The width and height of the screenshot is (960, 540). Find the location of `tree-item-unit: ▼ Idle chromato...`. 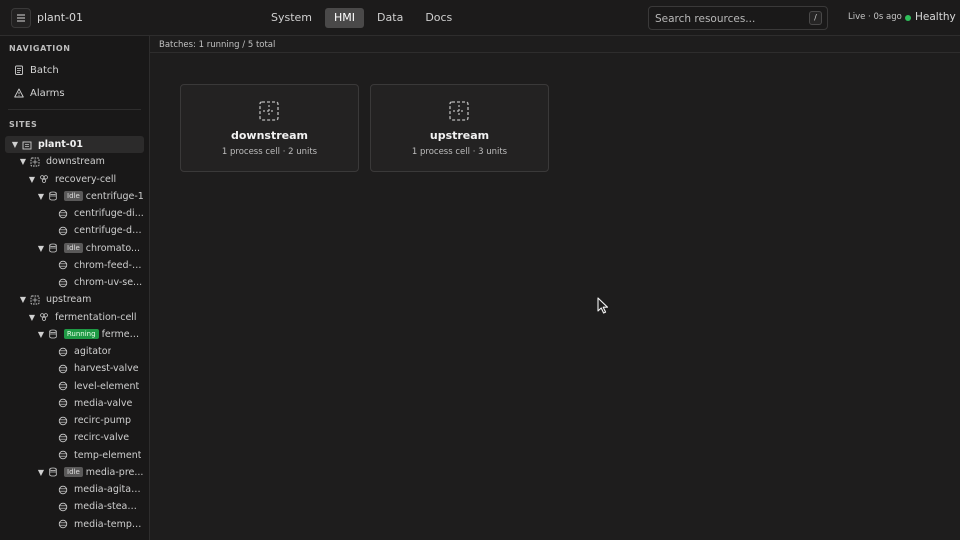

tree-item-unit: ▼ Idle chromato... is located at coordinates (74, 248).